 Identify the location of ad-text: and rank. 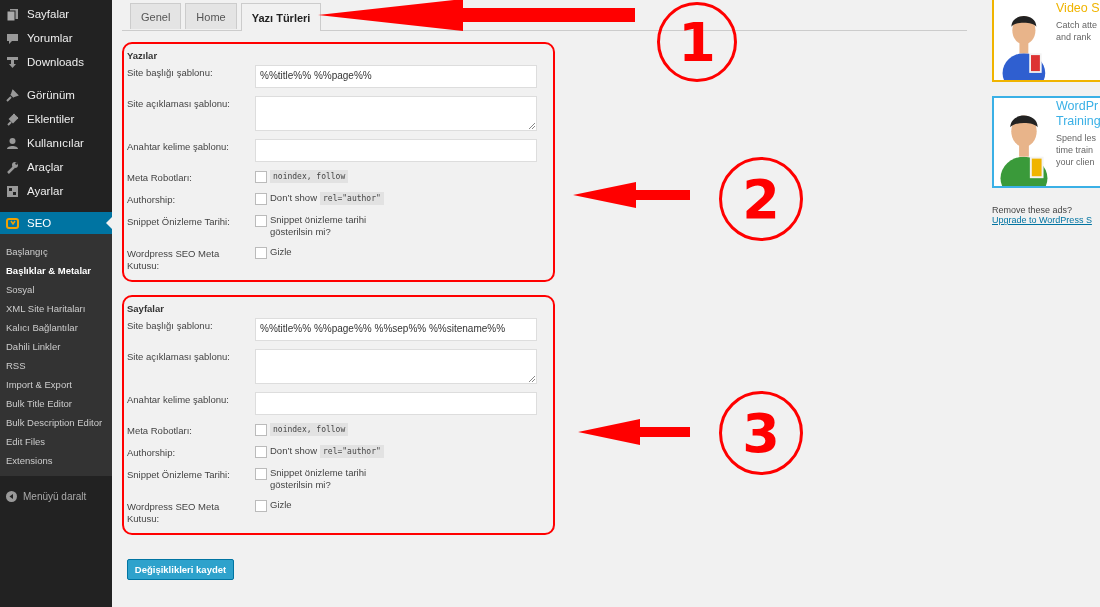
(1074, 37).